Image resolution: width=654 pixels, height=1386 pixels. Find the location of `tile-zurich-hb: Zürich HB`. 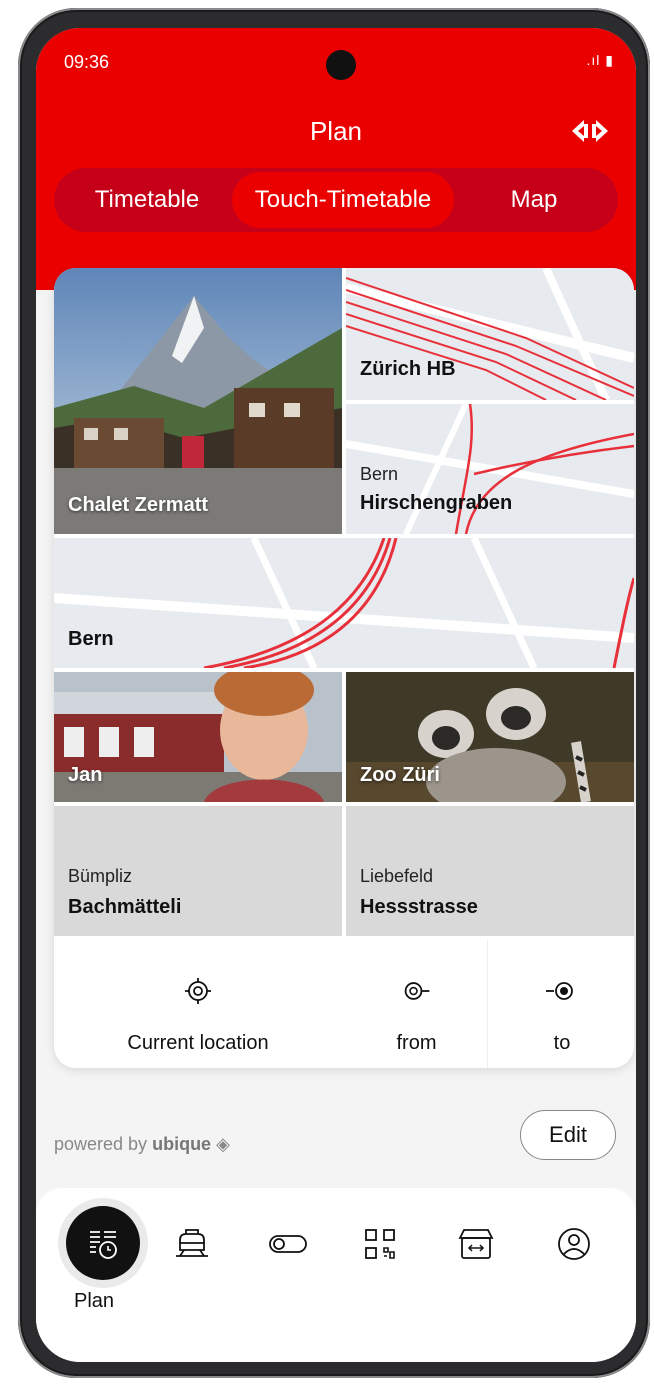

tile-zurich-hb: Zürich HB is located at coordinates (490, 334).